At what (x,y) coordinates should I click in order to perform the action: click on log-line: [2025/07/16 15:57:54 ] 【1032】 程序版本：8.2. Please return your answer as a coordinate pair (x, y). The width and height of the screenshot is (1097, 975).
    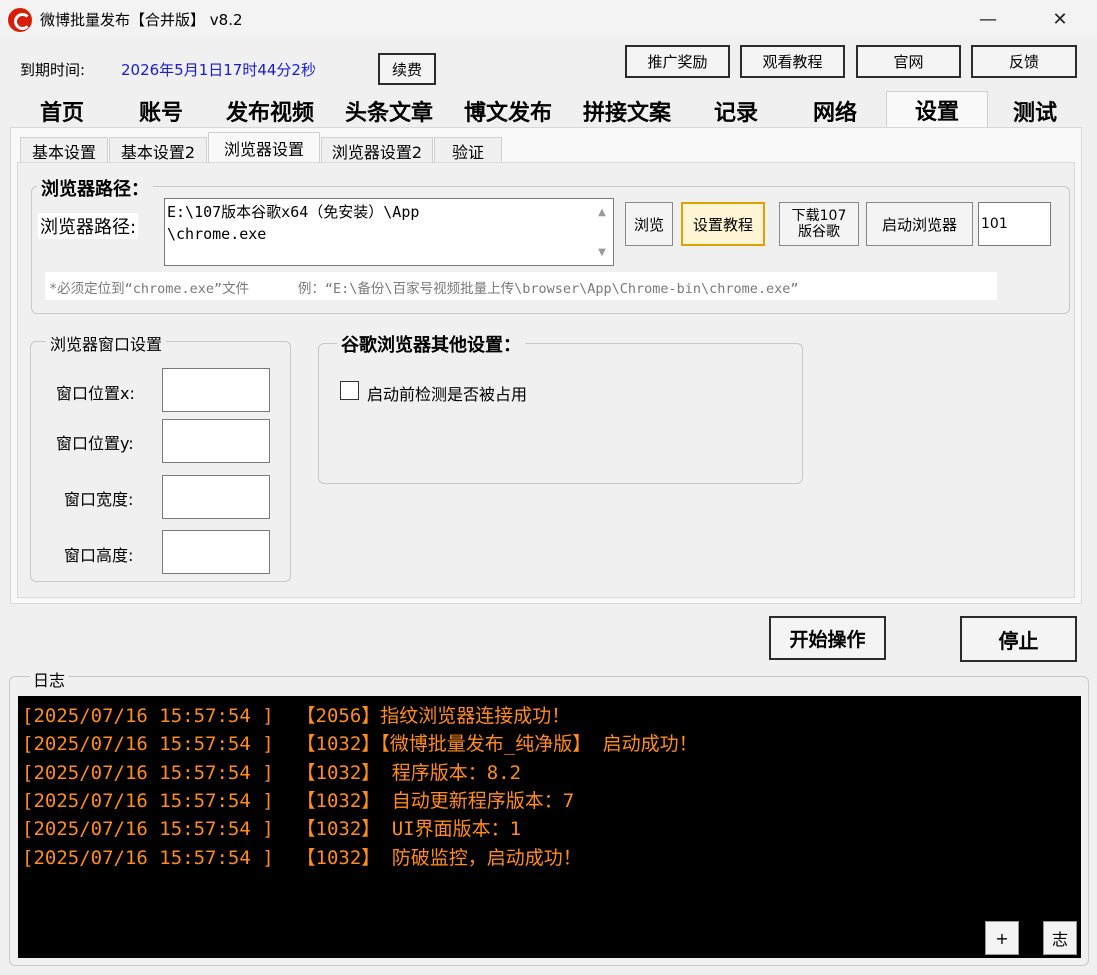
    Looking at the image, I should click on (272, 773).